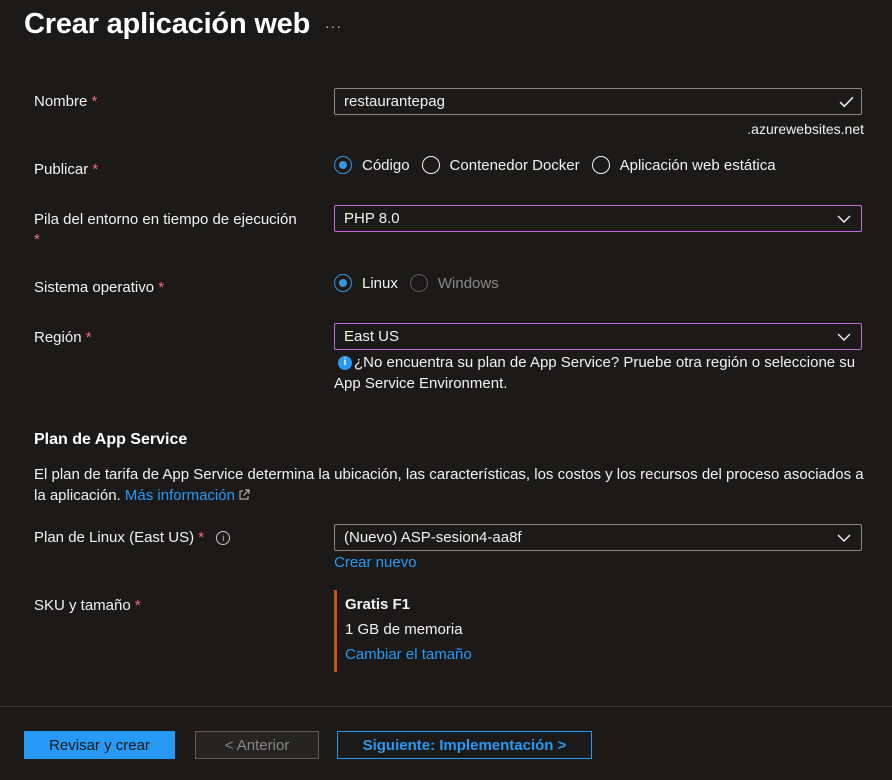  Describe the element at coordinates (598, 218) in the screenshot. I see `pila-dropdown: PHP 8.0` at that location.